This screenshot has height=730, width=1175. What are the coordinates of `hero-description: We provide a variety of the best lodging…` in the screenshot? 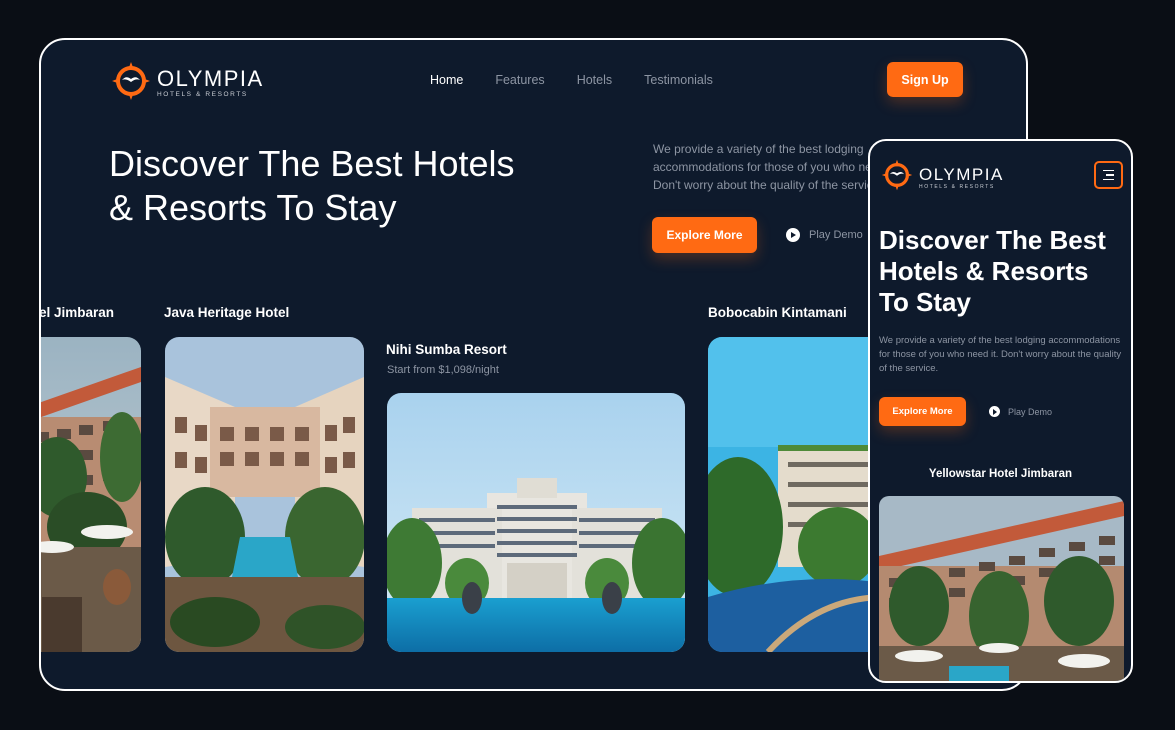 It's located at (1000, 354).